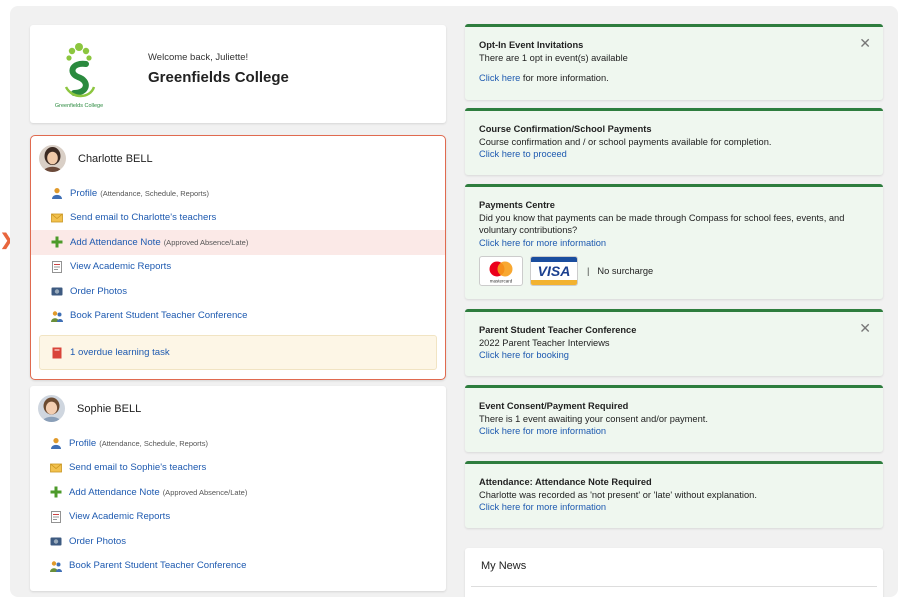  I want to click on news-title: My News, so click(504, 566).